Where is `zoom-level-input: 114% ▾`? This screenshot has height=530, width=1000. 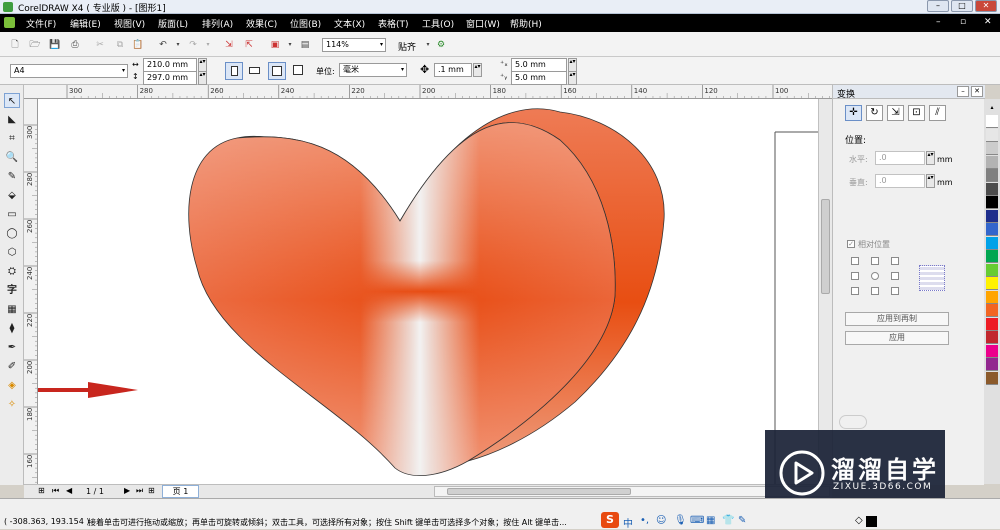 zoom-level-input: 114% ▾ is located at coordinates (354, 45).